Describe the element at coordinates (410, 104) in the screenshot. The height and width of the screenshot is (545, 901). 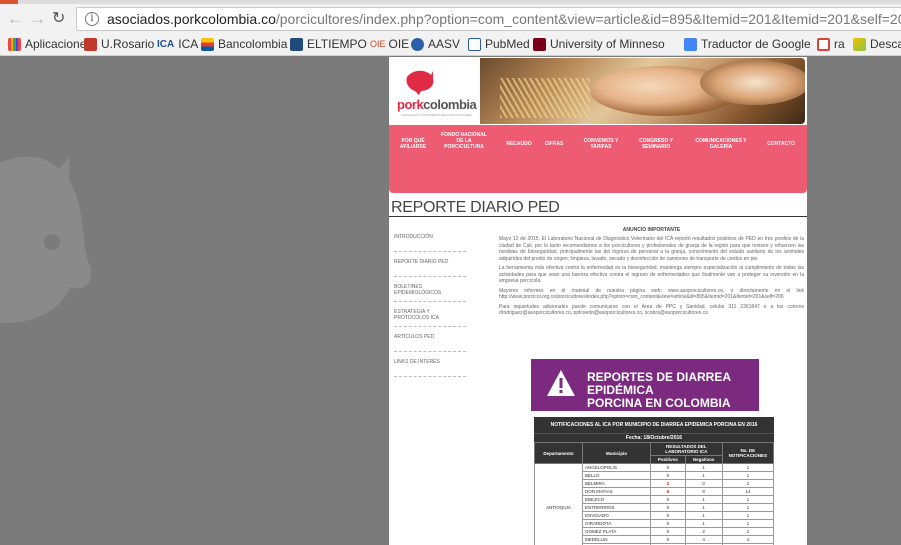
I see `logo-prefix: pork` at that location.